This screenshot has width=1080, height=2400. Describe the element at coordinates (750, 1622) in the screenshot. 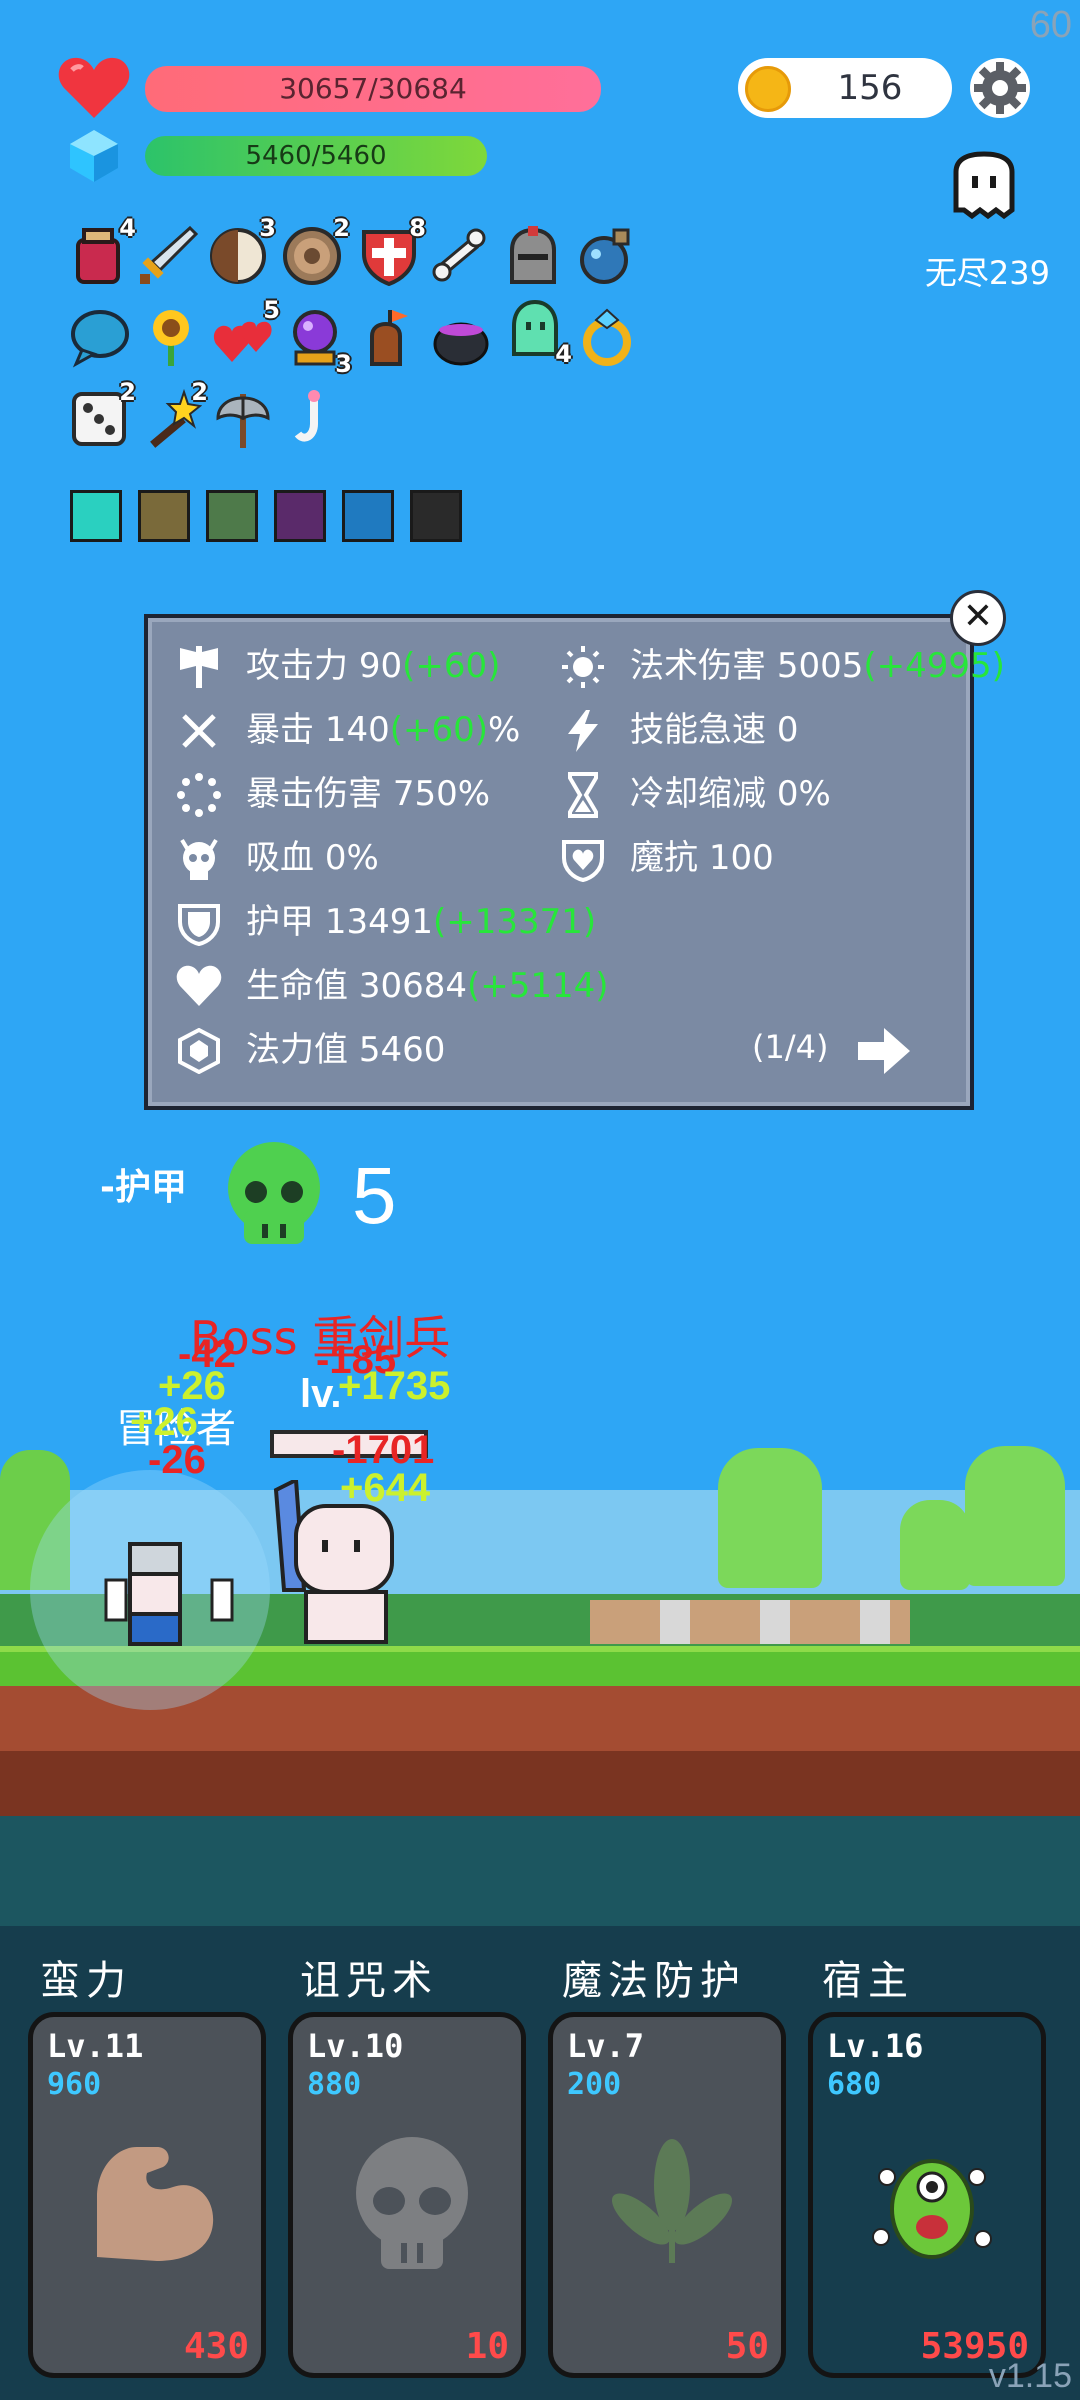

I see `fence` at that location.